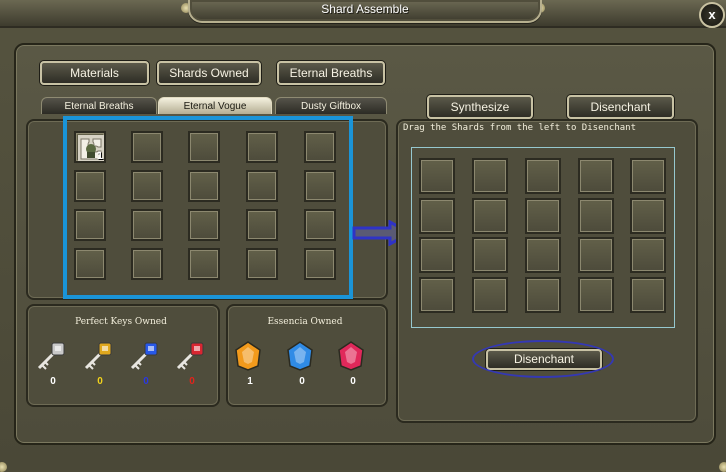 This screenshot has width=726, height=472. What do you see at coordinates (543, 359) in the screenshot?
I see `disenchant-highlight-oval` at bounding box center [543, 359].